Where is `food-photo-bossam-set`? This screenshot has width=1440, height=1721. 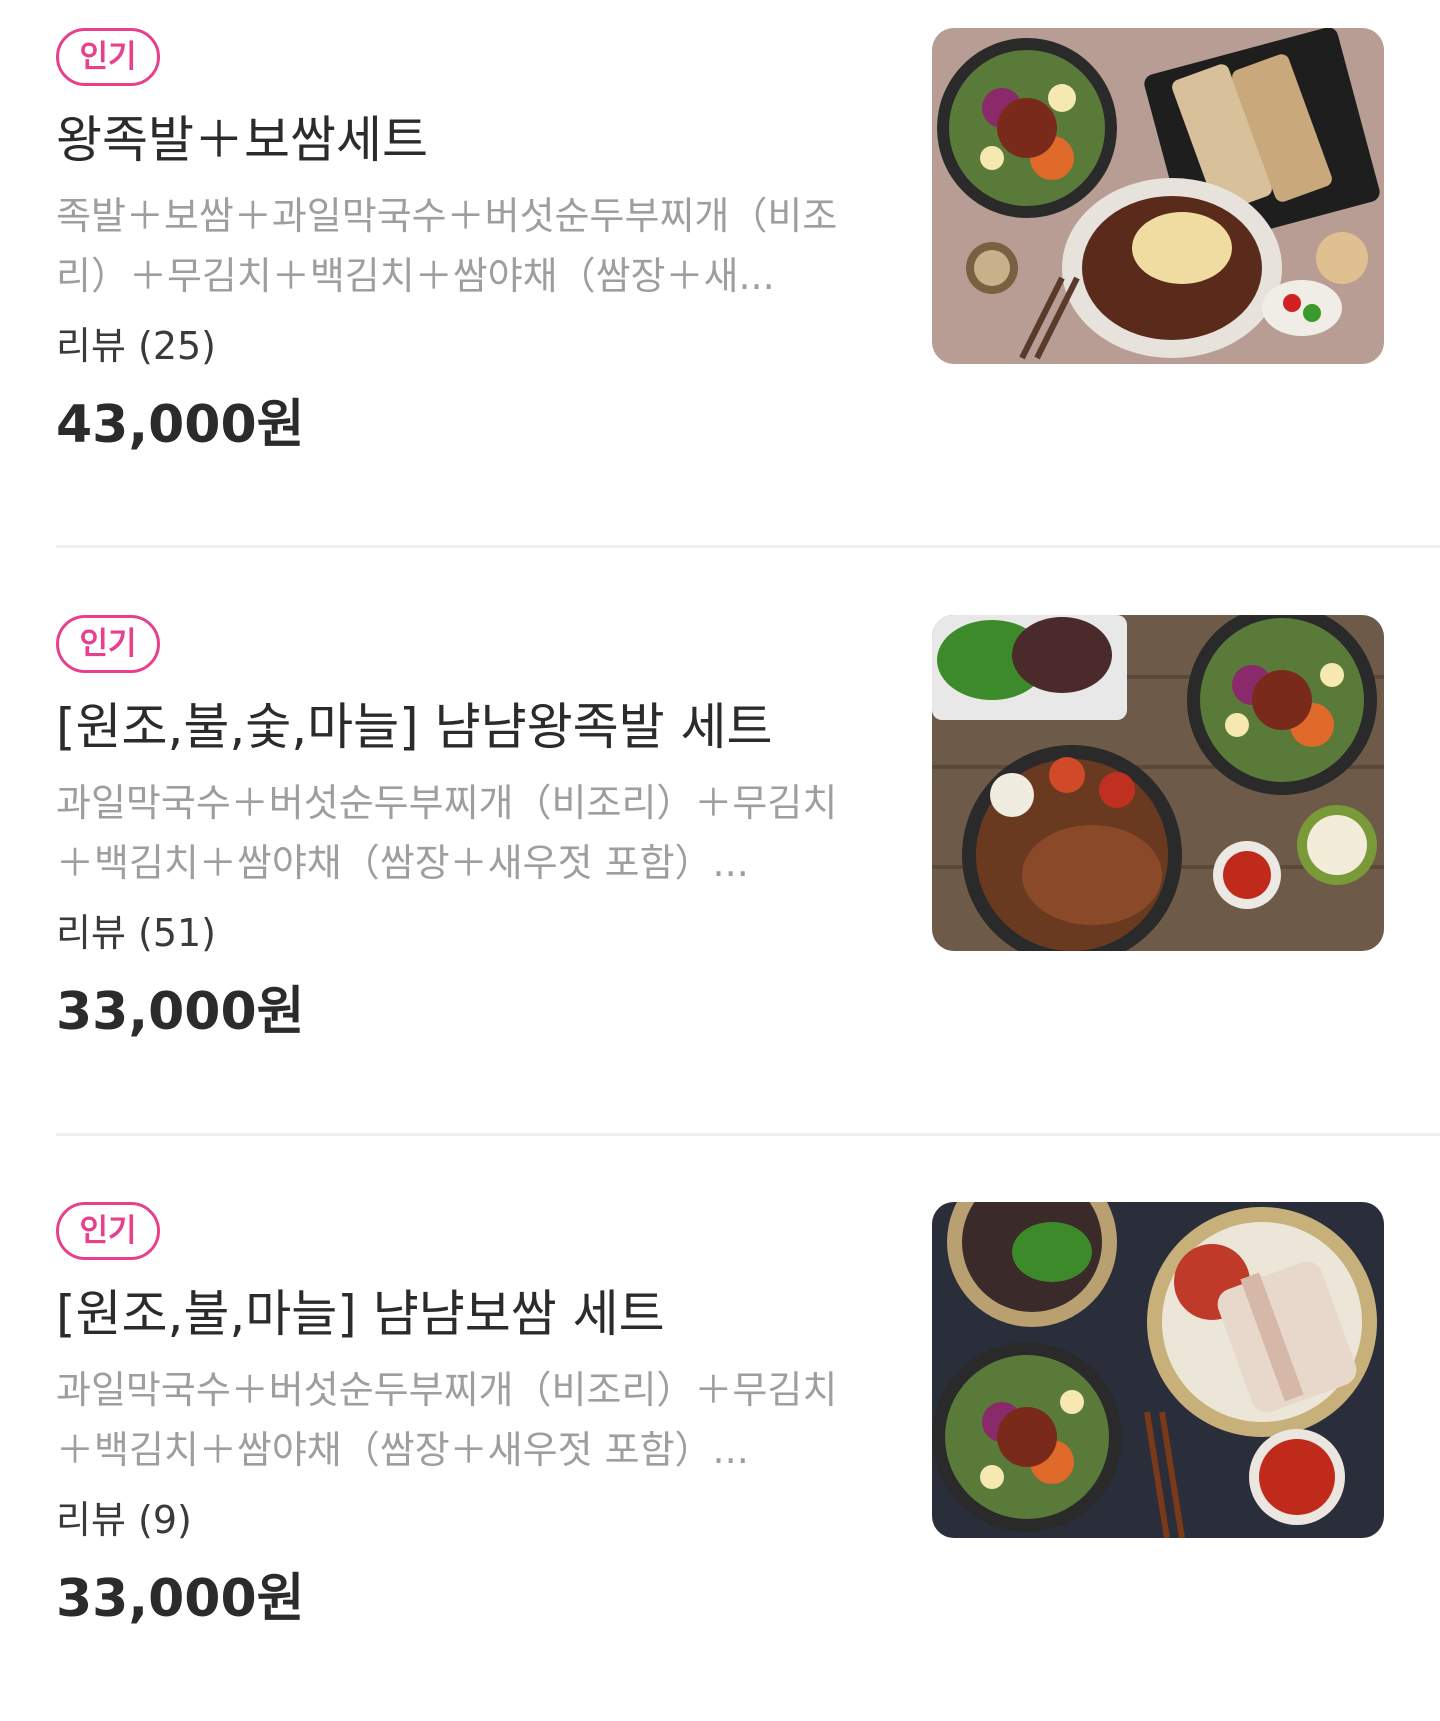
food-photo-bossam-set is located at coordinates (1158, 1370).